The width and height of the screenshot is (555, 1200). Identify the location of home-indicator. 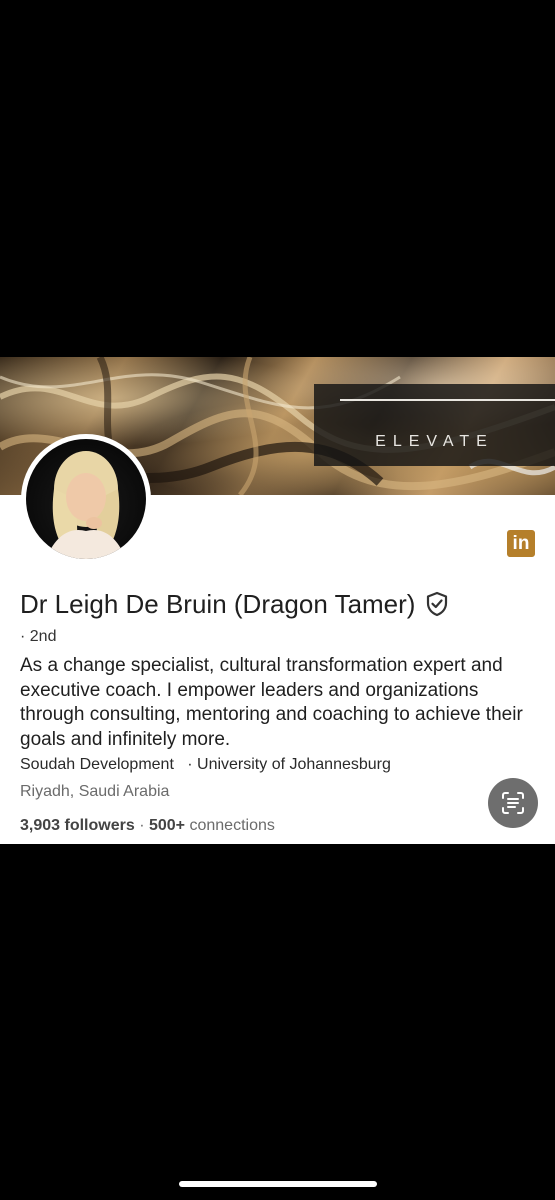
(278, 1184).